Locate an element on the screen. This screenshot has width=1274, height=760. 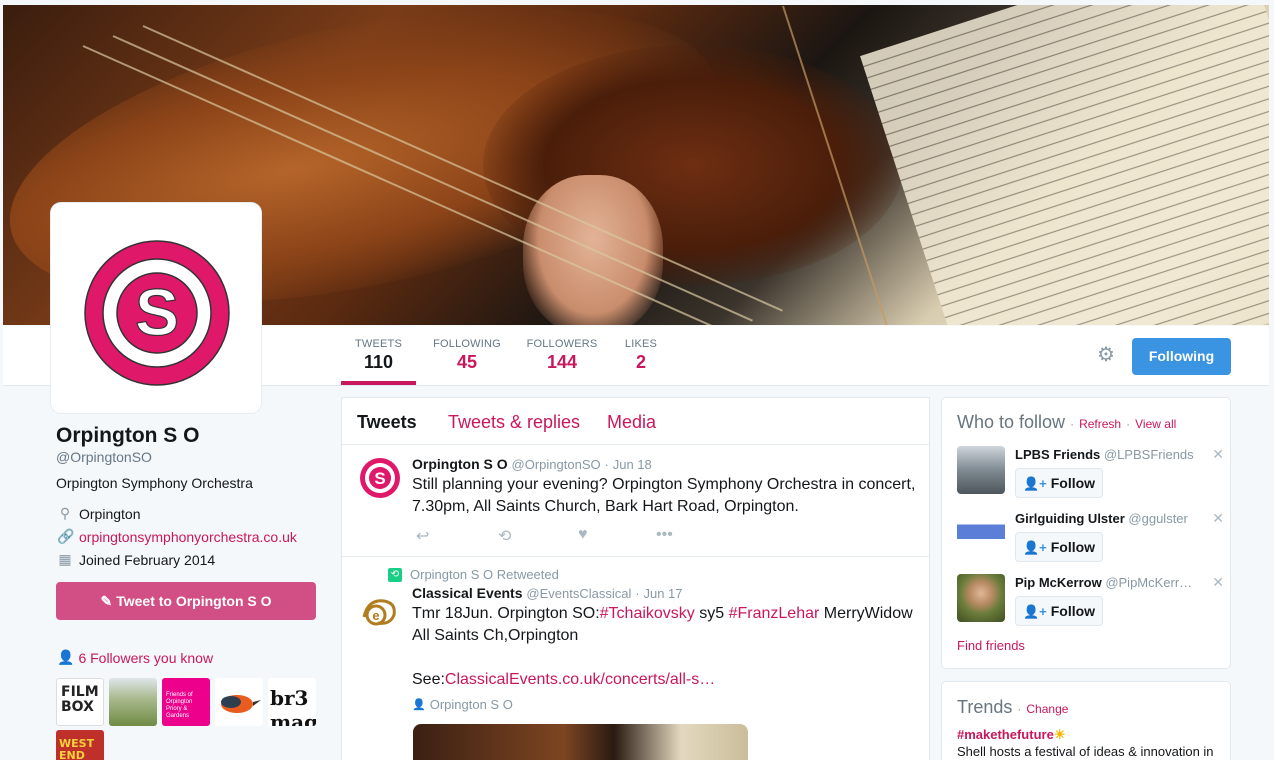
profile-location: ⚲ Orpington is located at coordinates (99, 513).